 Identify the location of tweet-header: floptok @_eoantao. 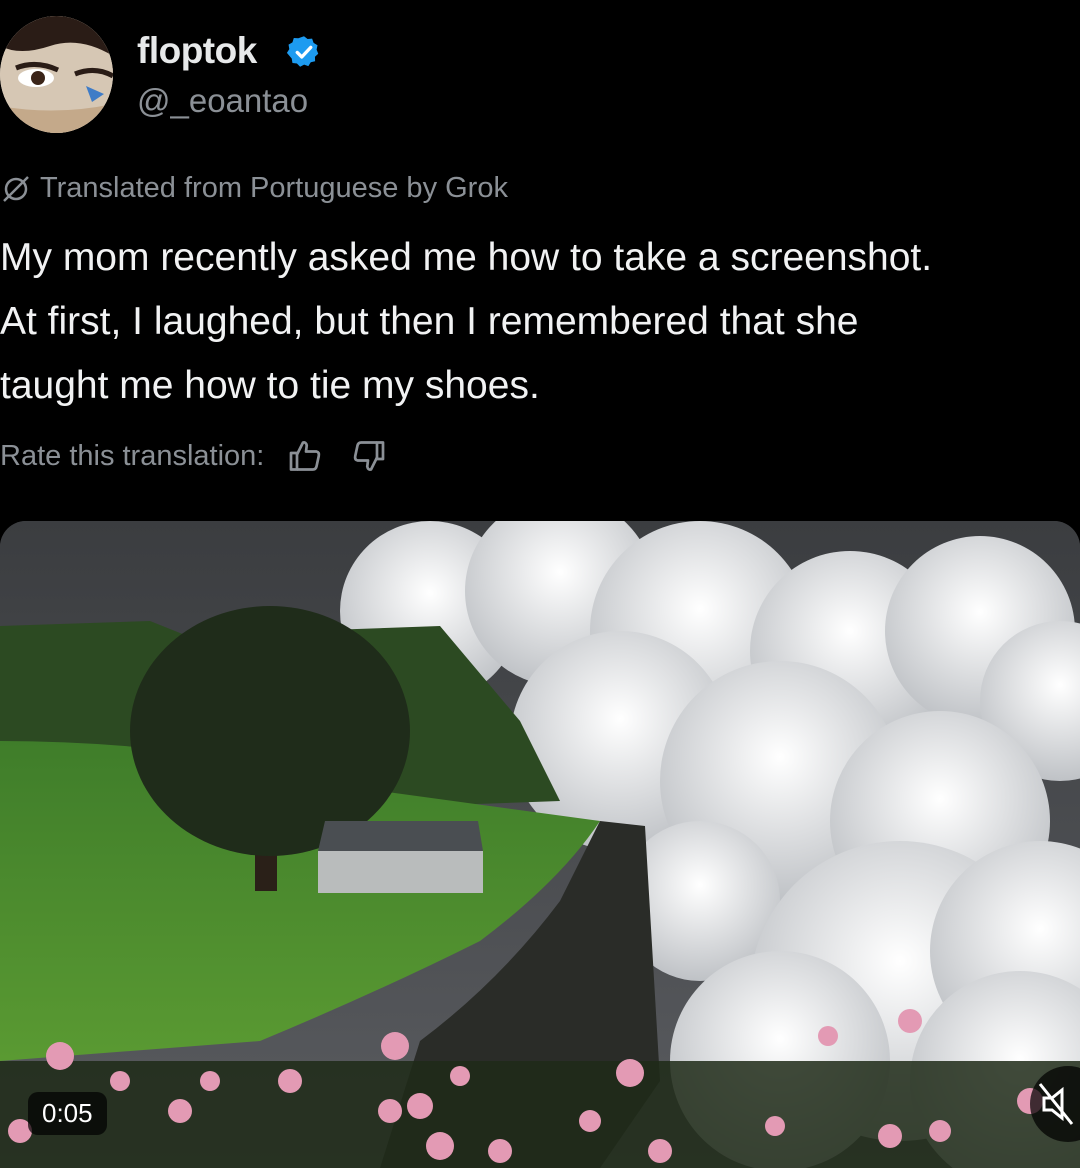
(540, 76).